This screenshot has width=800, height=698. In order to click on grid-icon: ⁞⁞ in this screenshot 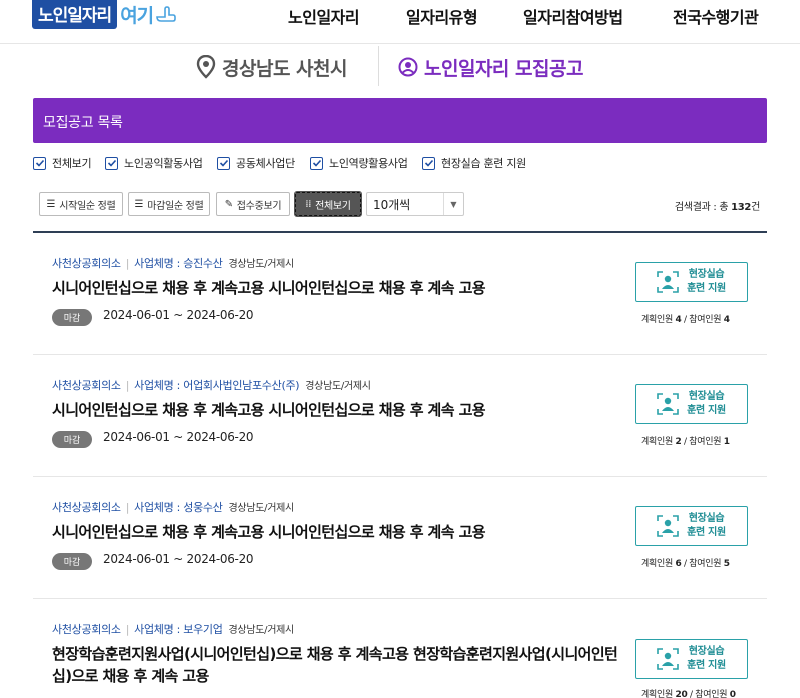, I will do `click(308, 204)`.